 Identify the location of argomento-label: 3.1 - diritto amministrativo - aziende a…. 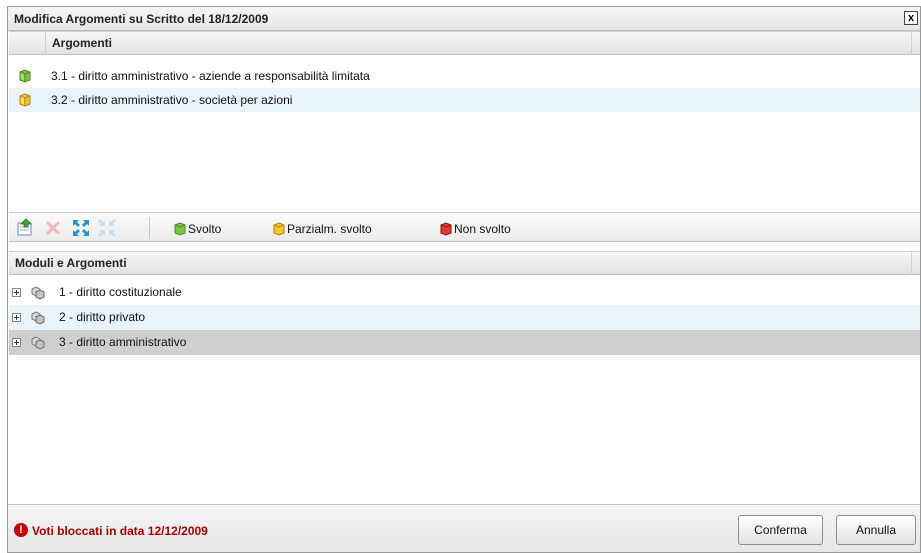
(210, 76).